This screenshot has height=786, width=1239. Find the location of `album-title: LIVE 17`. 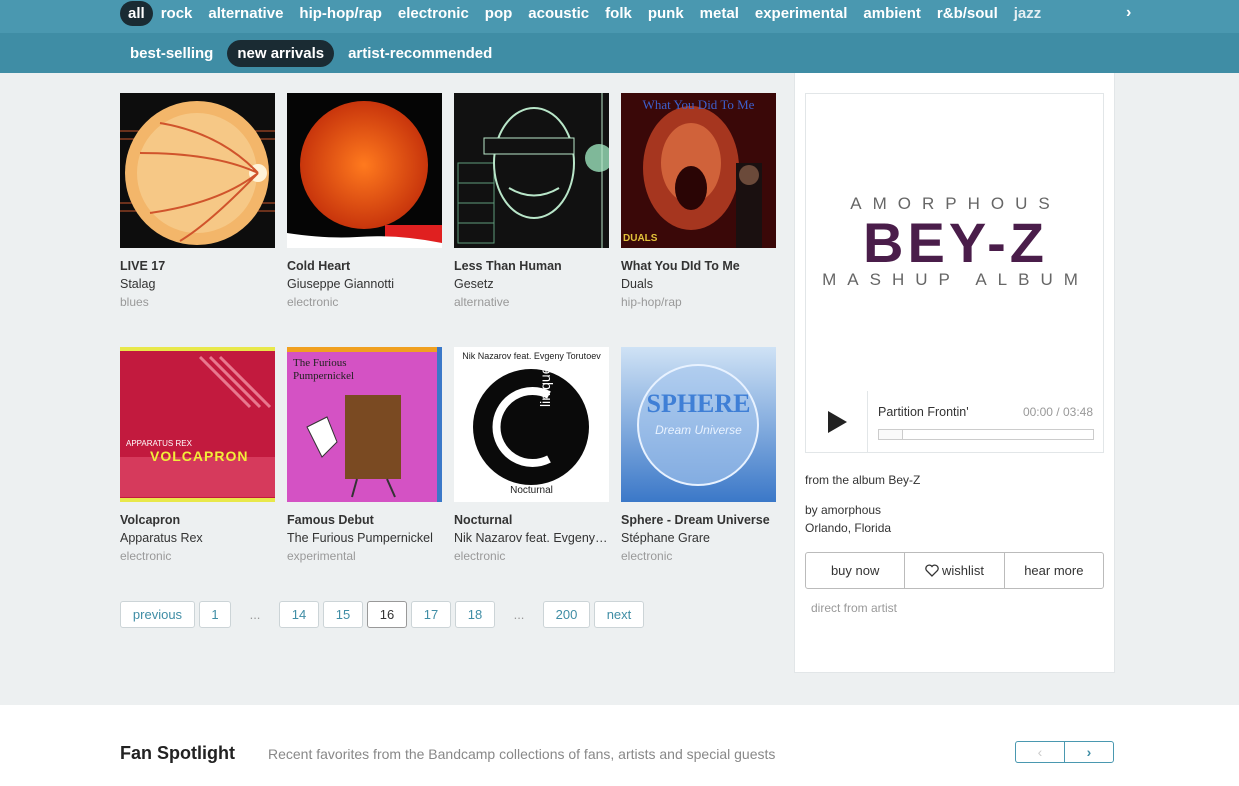

album-title: LIVE 17 is located at coordinates (199, 266).